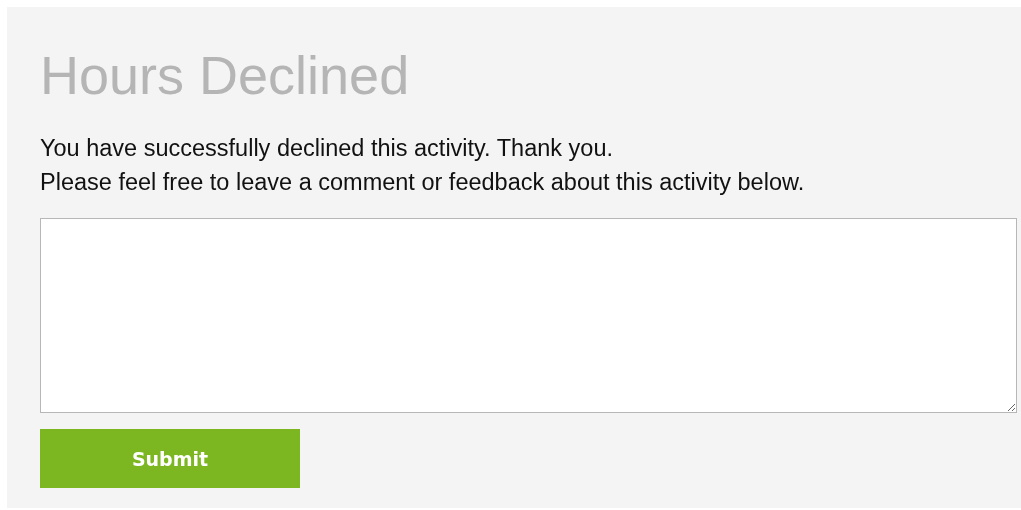 This screenshot has width=1021, height=510. What do you see at coordinates (225, 75) in the screenshot?
I see `page-title: Hours Declined` at bounding box center [225, 75].